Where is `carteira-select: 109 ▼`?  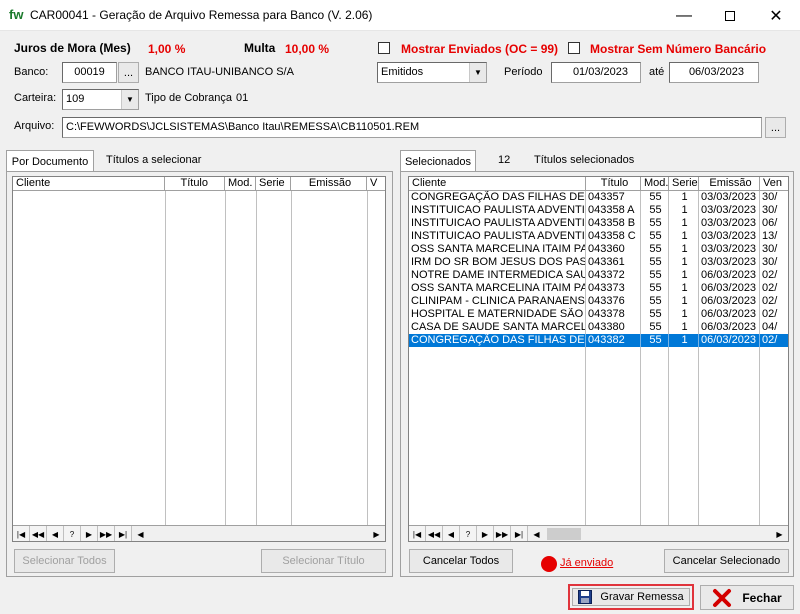
carteira-select: 109 ▼ is located at coordinates (100, 99).